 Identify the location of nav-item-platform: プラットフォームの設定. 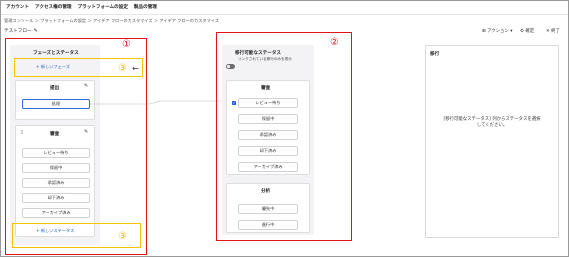
(103, 7).